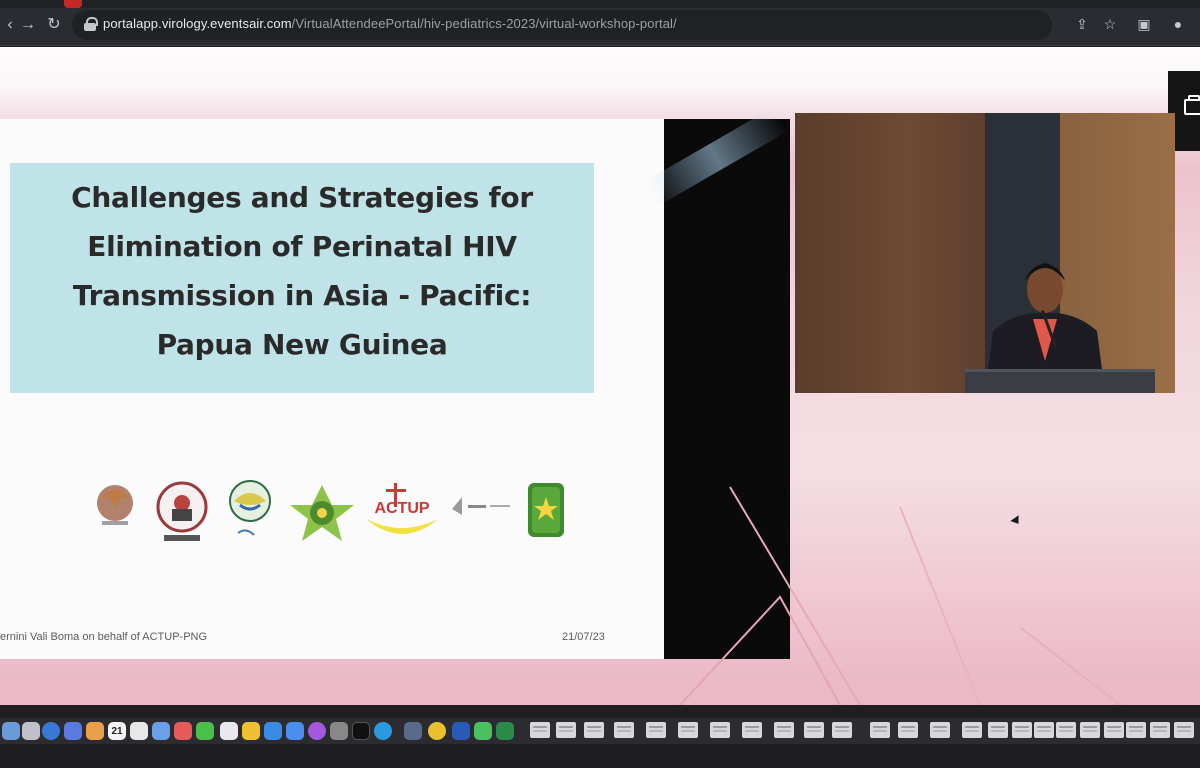  Describe the element at coordinates (73, 731) in the screenshot. I see `mail-icon` at that location.